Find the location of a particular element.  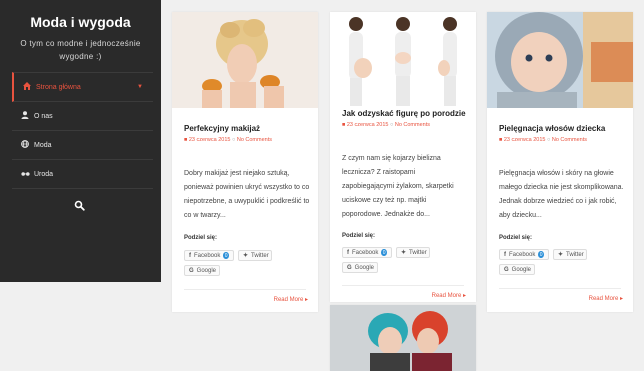

home-icon is located at coordinates (27, 87).